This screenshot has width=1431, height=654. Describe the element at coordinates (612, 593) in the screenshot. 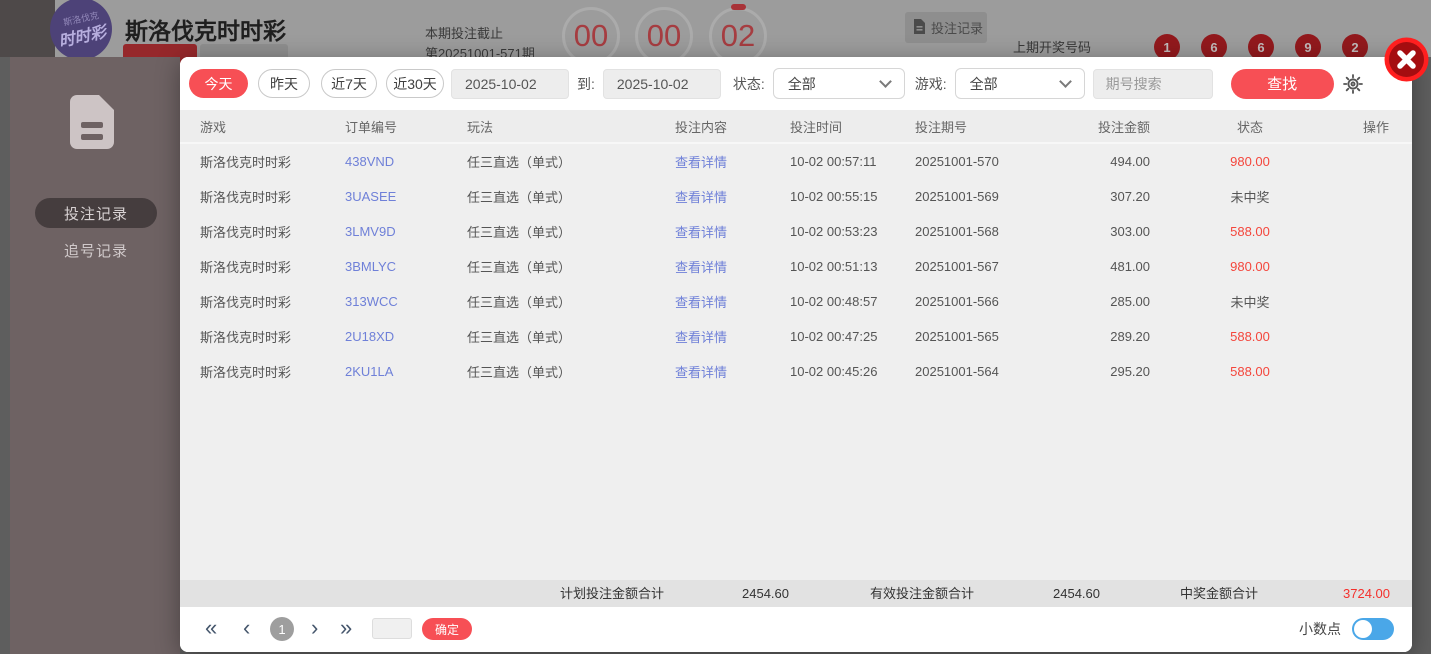

I see `plan-total-label: 计划投注金额合计` at that location.